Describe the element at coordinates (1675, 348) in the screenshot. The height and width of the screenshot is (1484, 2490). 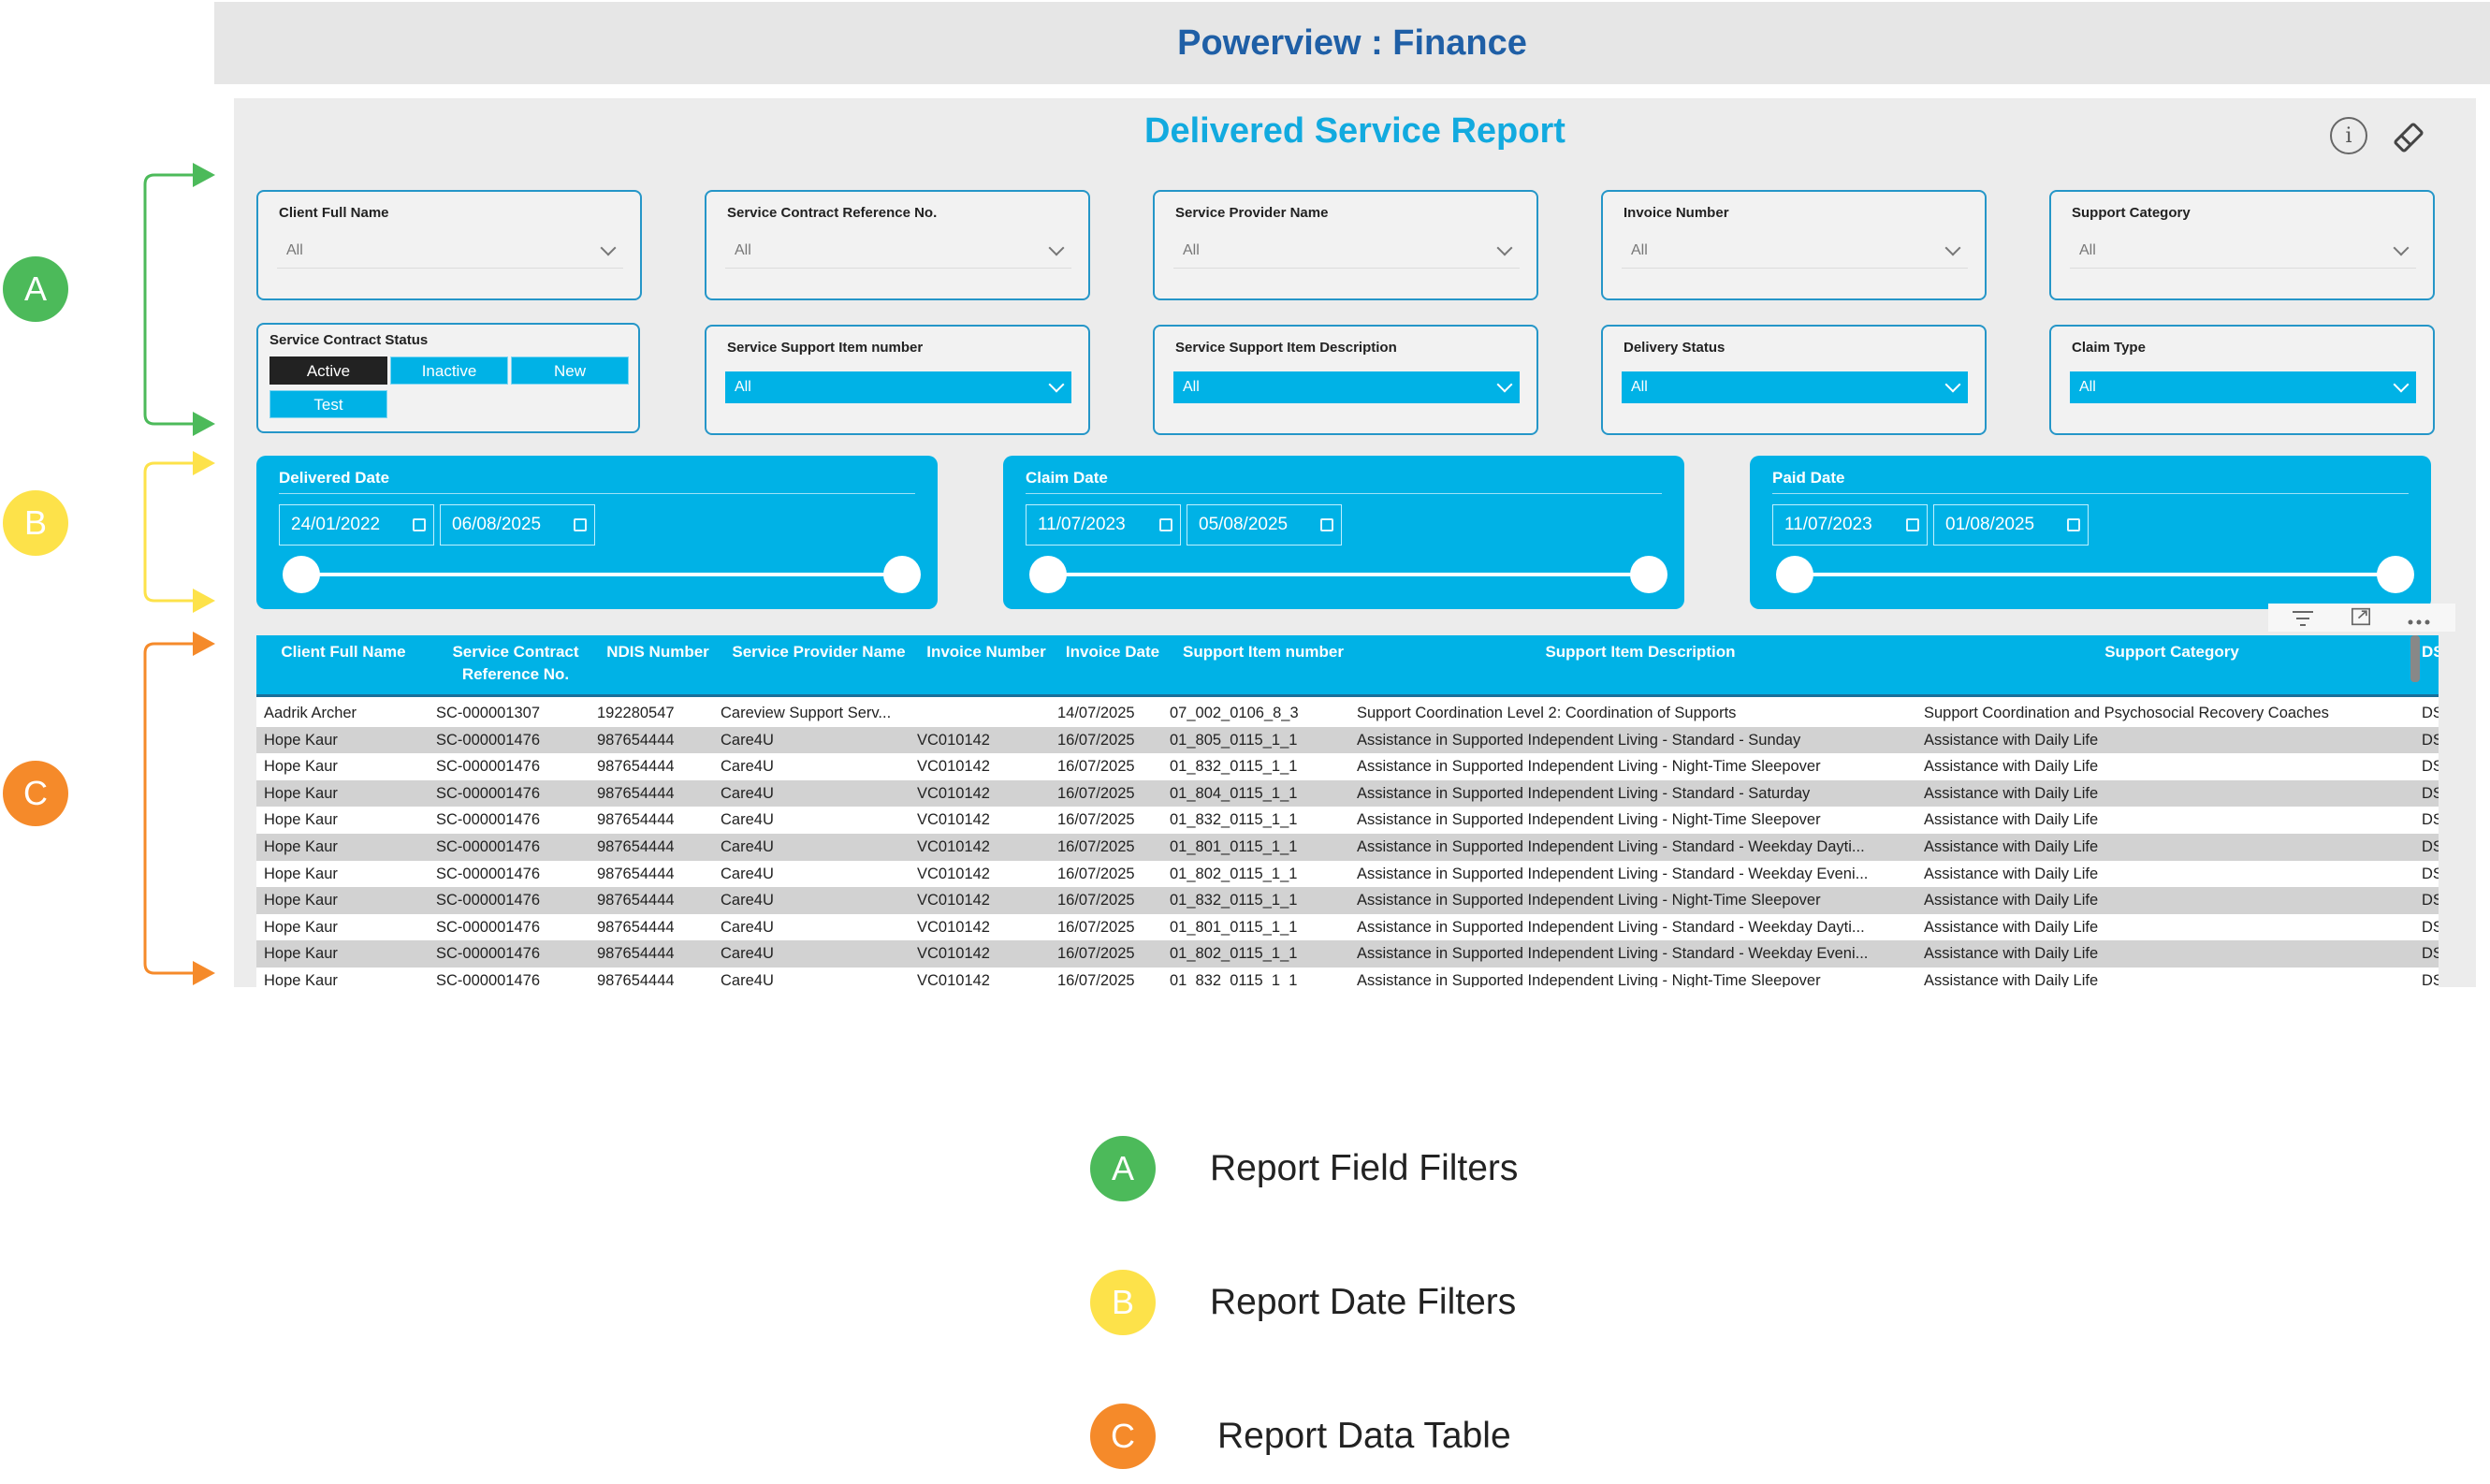
I see `slicer-label: Delivery Status` at that location.